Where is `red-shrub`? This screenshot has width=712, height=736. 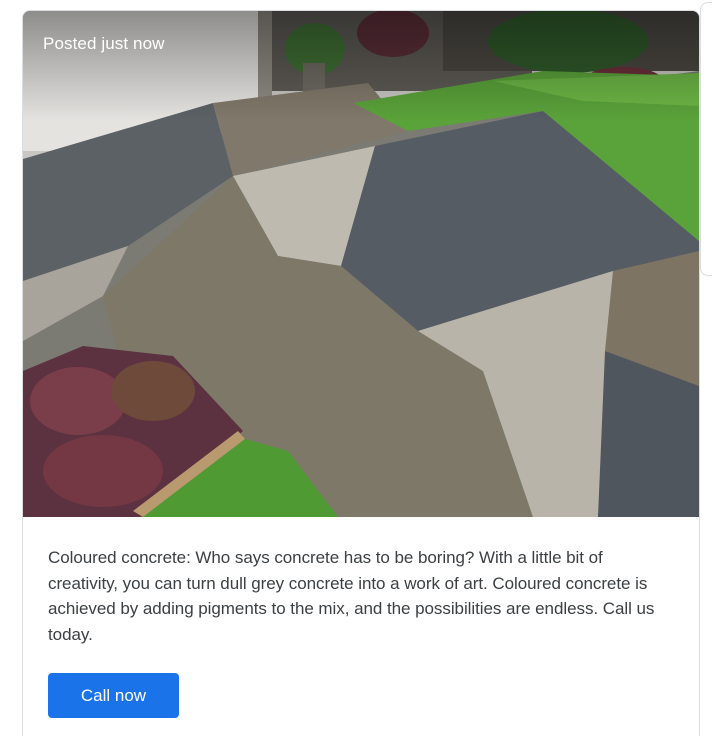 red-shrub is located at coordinates (393, 34).